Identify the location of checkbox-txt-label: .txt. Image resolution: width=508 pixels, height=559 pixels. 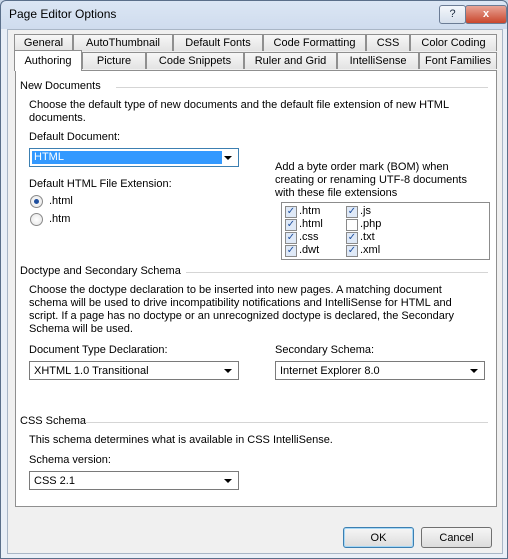
(367, 237).